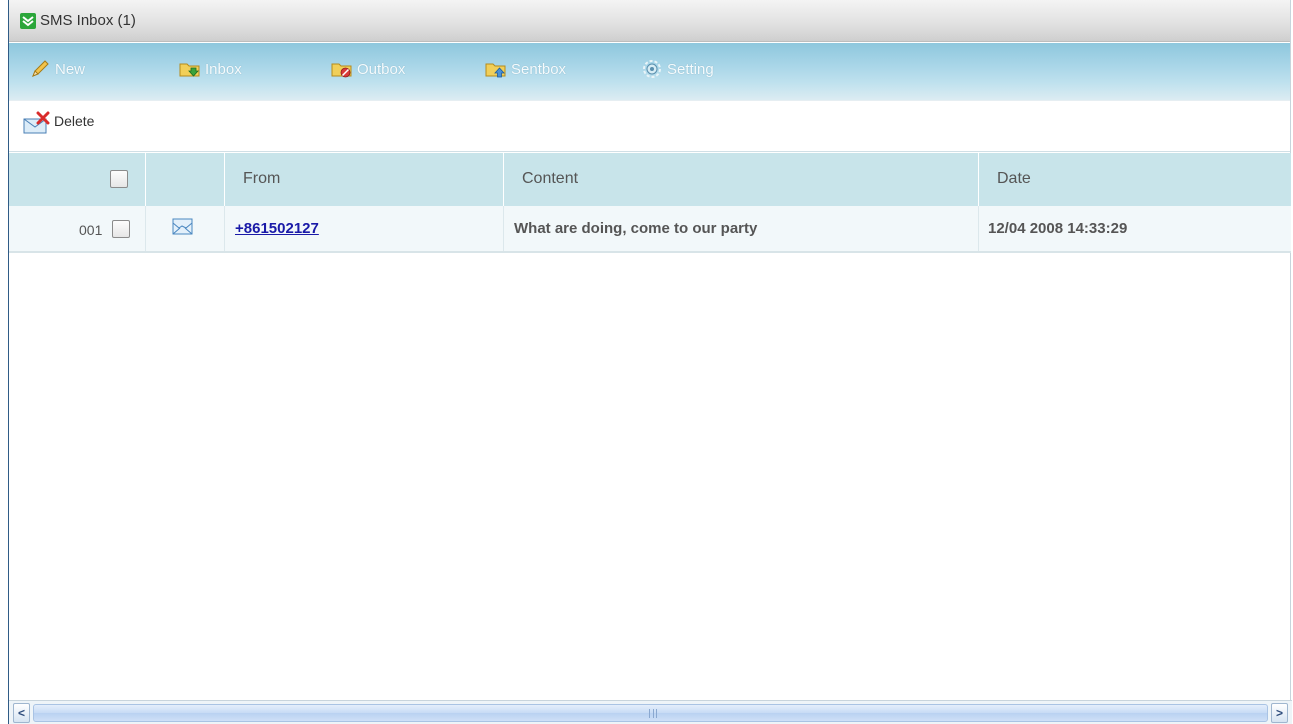 The height and width of the screenshot is (724, 1293). Describe the element at coordinates (70, 69) in the screenshot. I see `nav-new-label: New` at that location.